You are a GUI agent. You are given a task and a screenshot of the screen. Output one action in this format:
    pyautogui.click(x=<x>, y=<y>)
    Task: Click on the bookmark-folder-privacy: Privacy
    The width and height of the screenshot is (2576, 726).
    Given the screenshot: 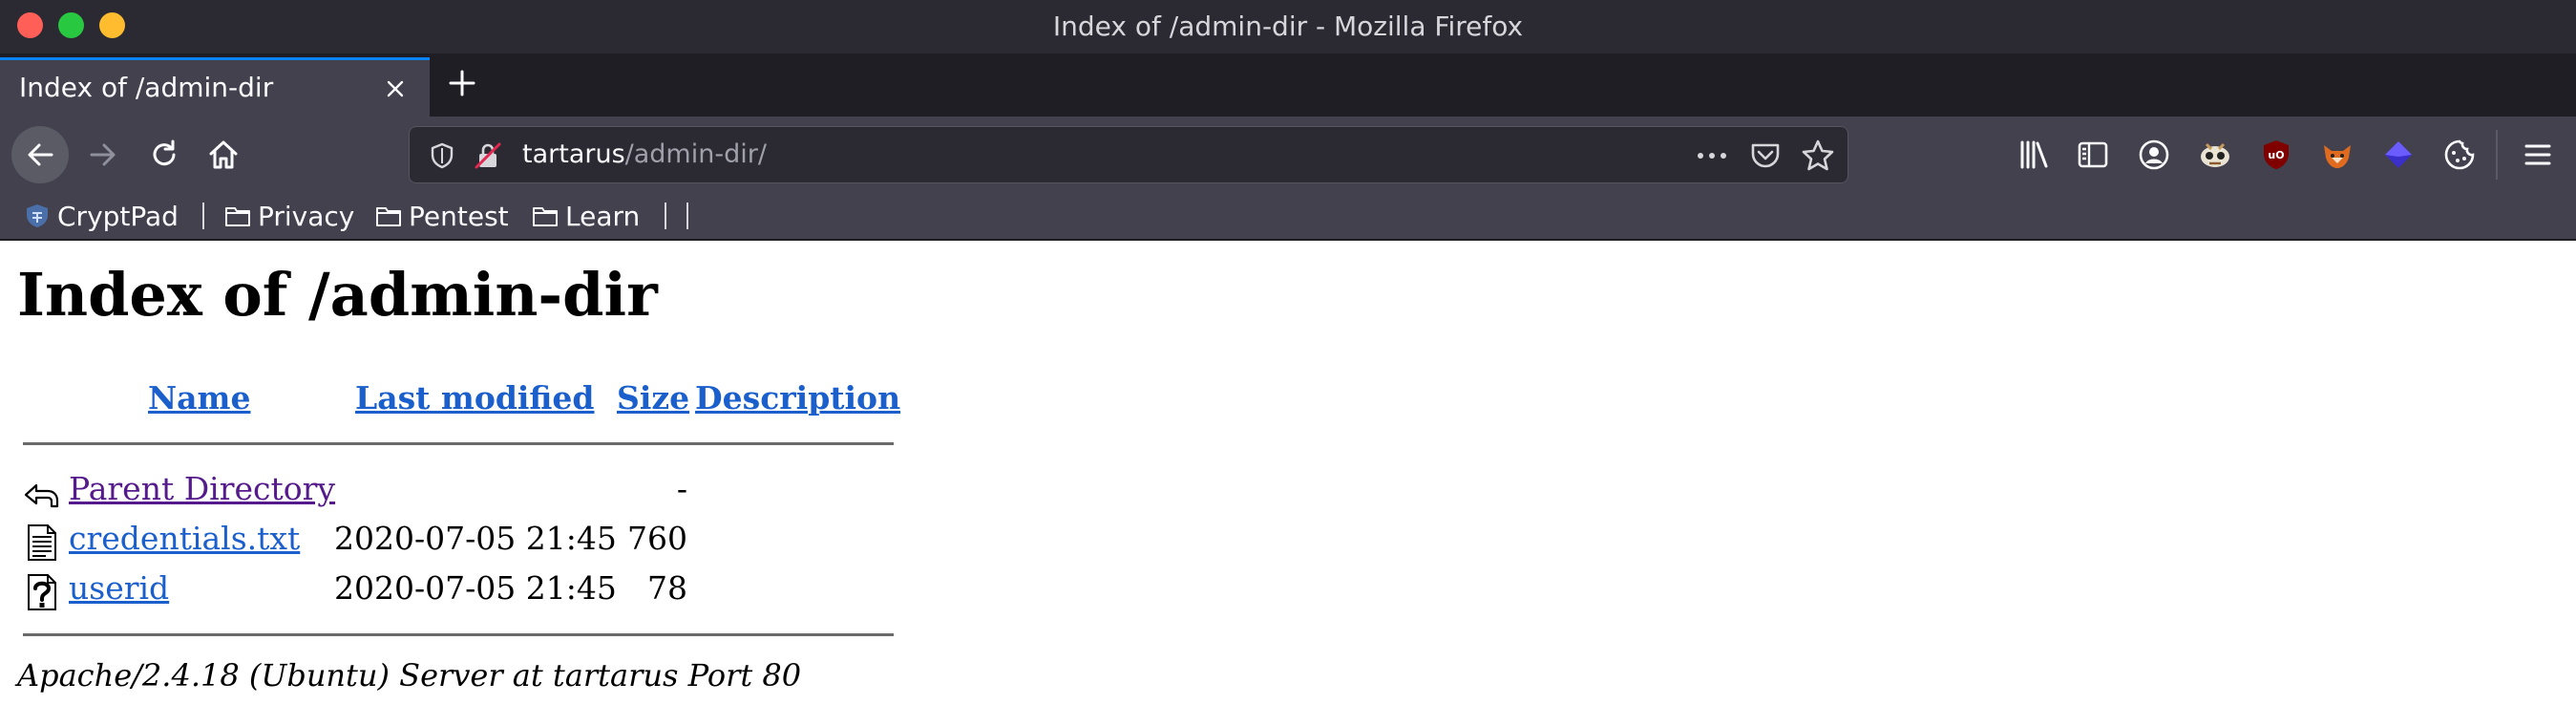 What is the action you would take?
    pyautogui.click(x=288, y=216)
    